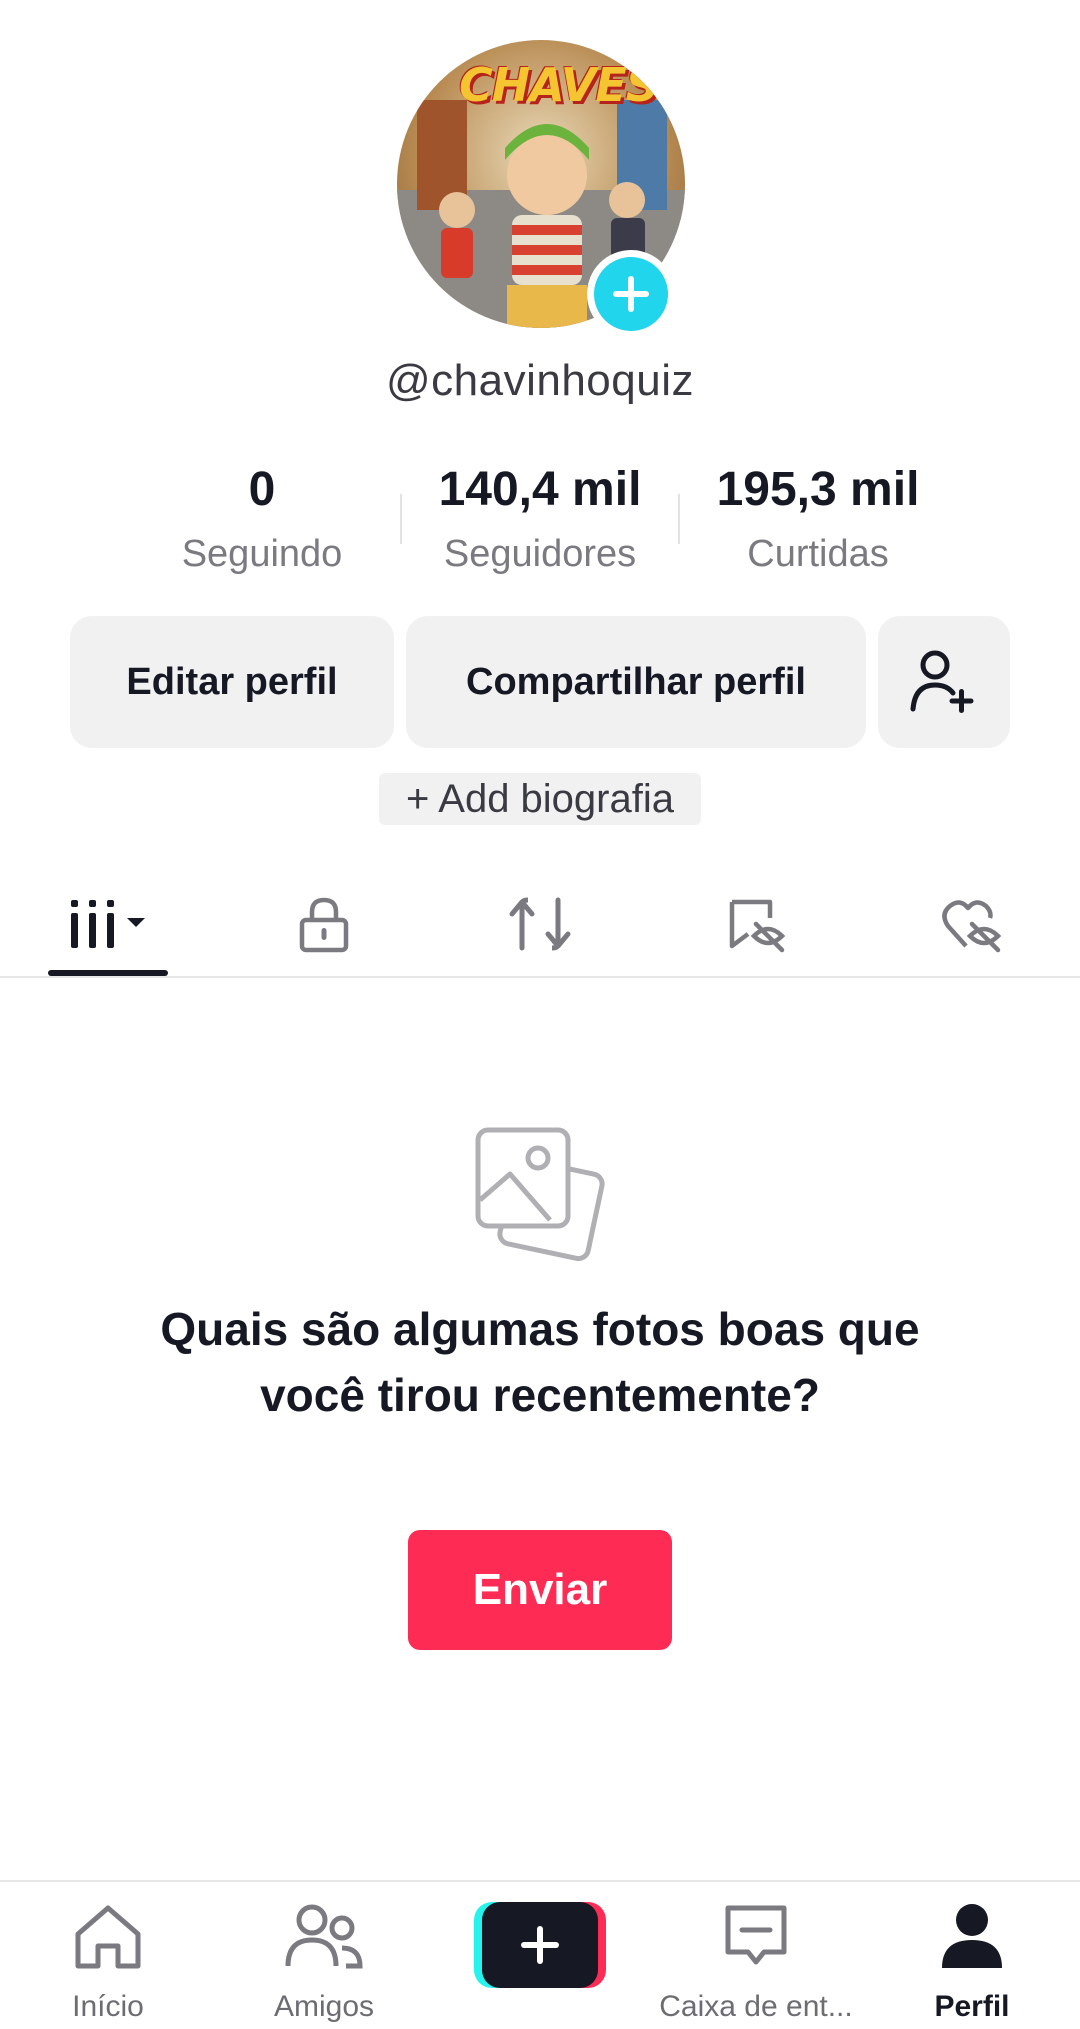 This screenshot has width=1080, height=2029. I want to click on create-plus-icon, so click(540, 1945).